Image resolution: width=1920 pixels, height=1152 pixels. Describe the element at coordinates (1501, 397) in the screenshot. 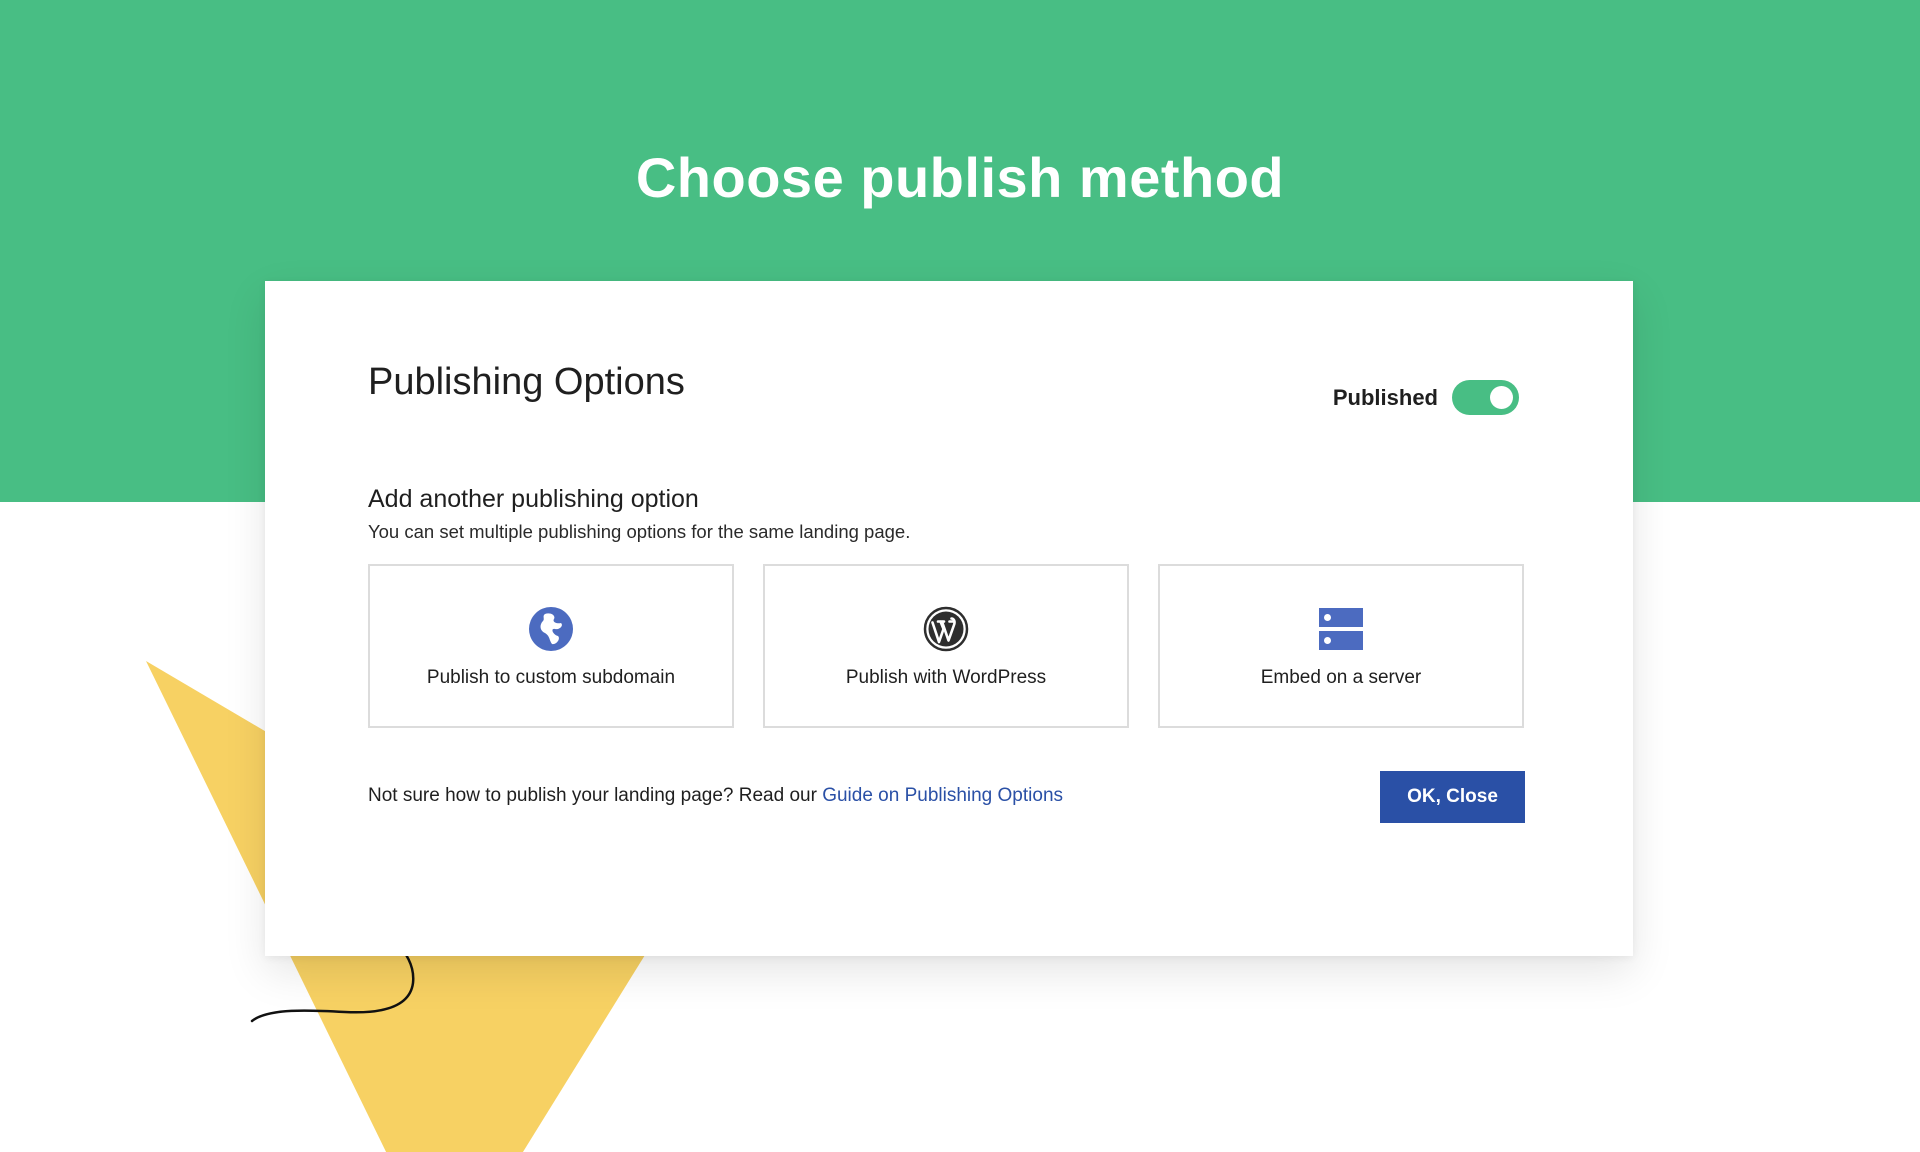

I see `toggle-knob` at that location.